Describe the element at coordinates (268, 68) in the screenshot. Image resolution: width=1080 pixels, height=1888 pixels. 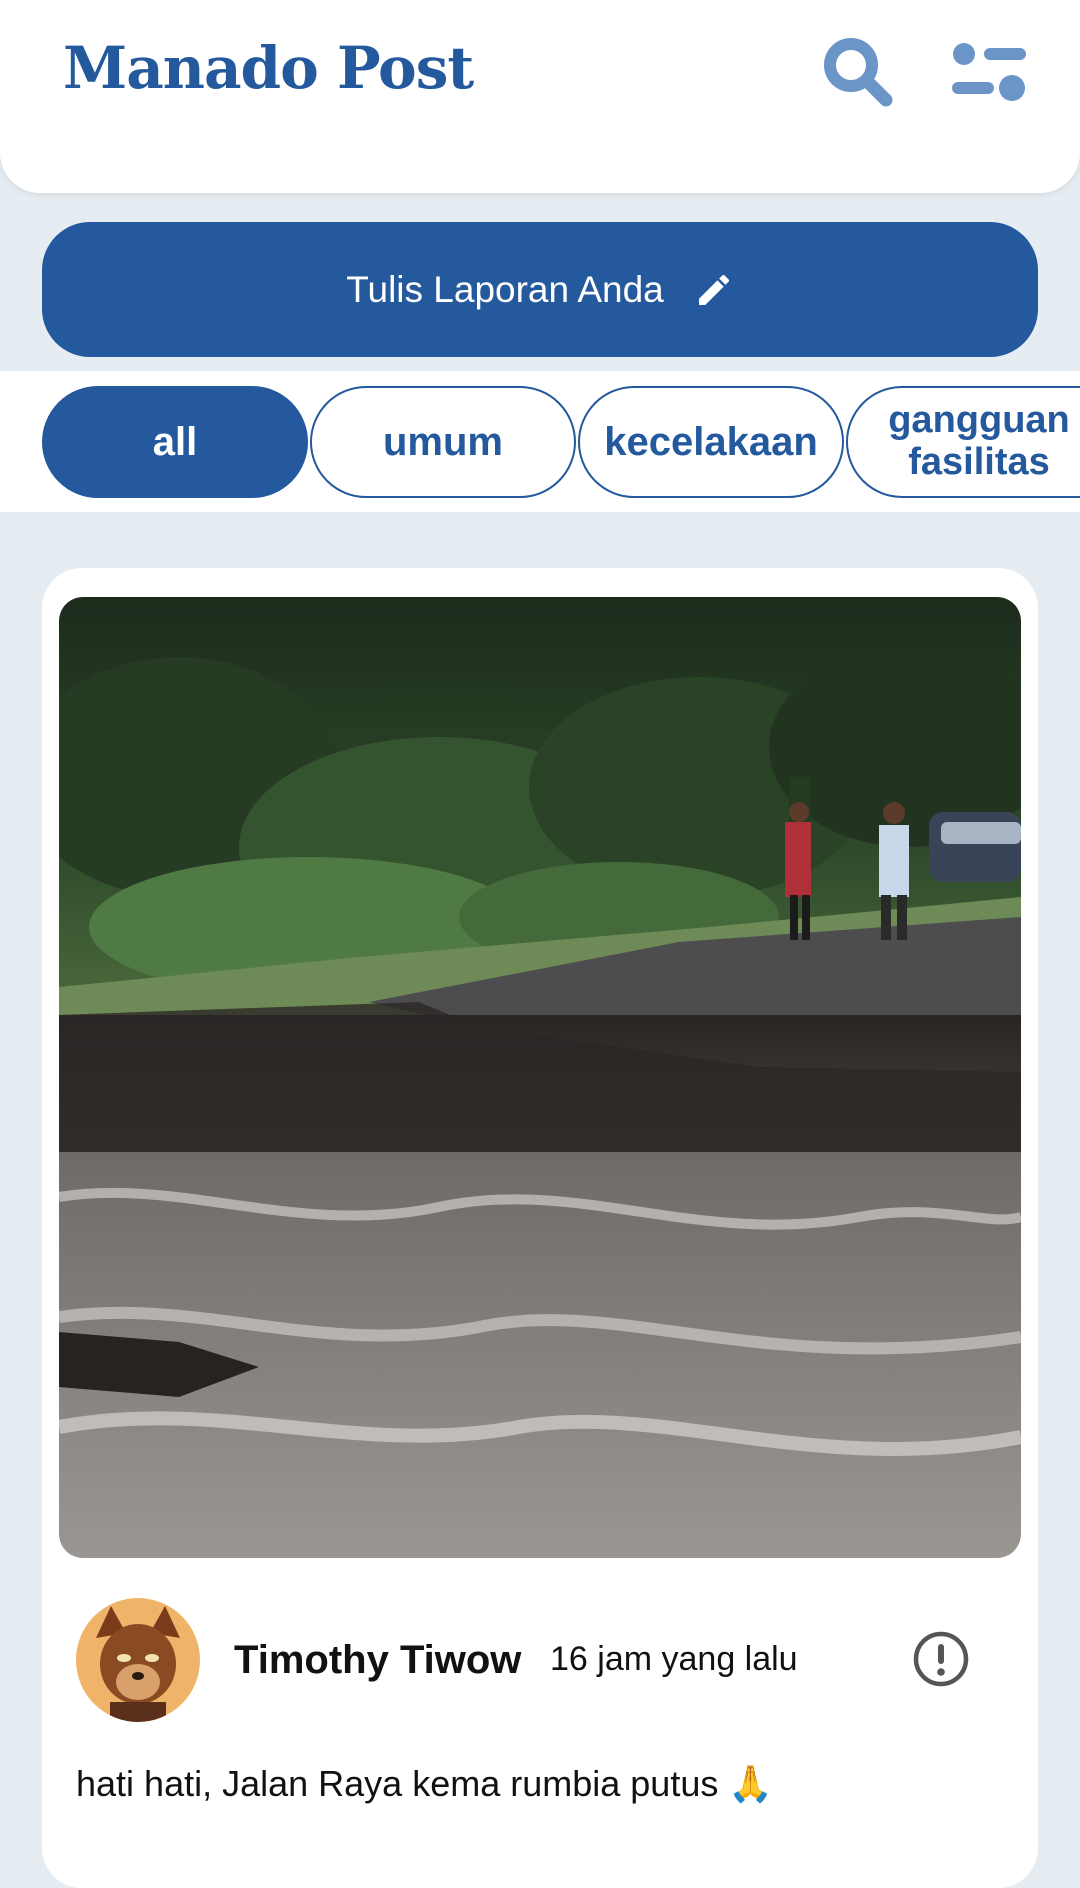
I see `brand-logo: Manado Post` at that location.